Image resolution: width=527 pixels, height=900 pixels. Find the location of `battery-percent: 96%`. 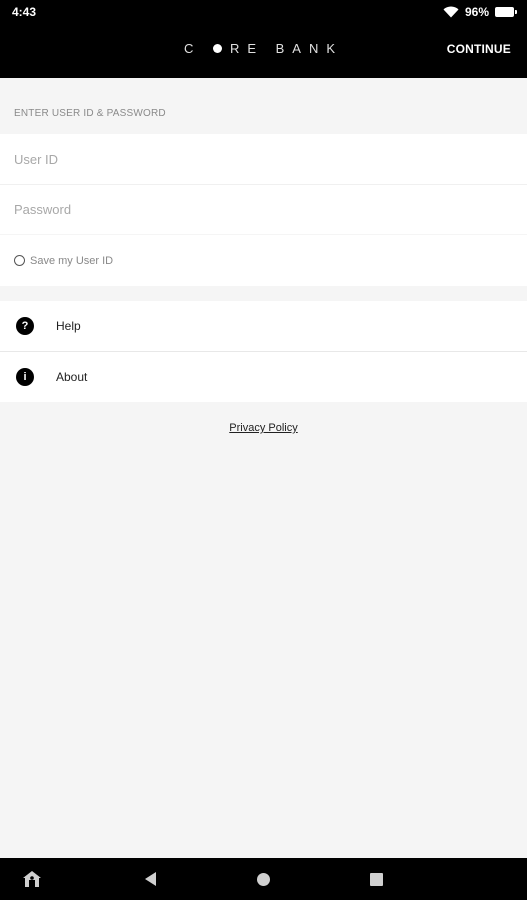

battery-percent: 96% is located at coordinates (476, 12).